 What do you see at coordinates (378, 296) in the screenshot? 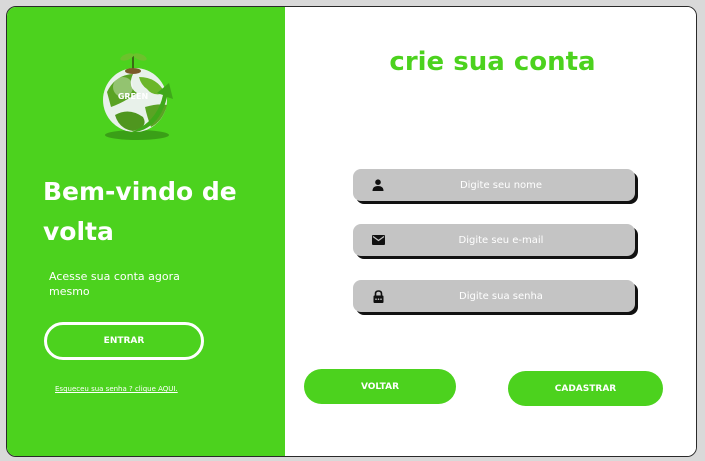
I see `lock-icon` at bounding box center [378, 296].